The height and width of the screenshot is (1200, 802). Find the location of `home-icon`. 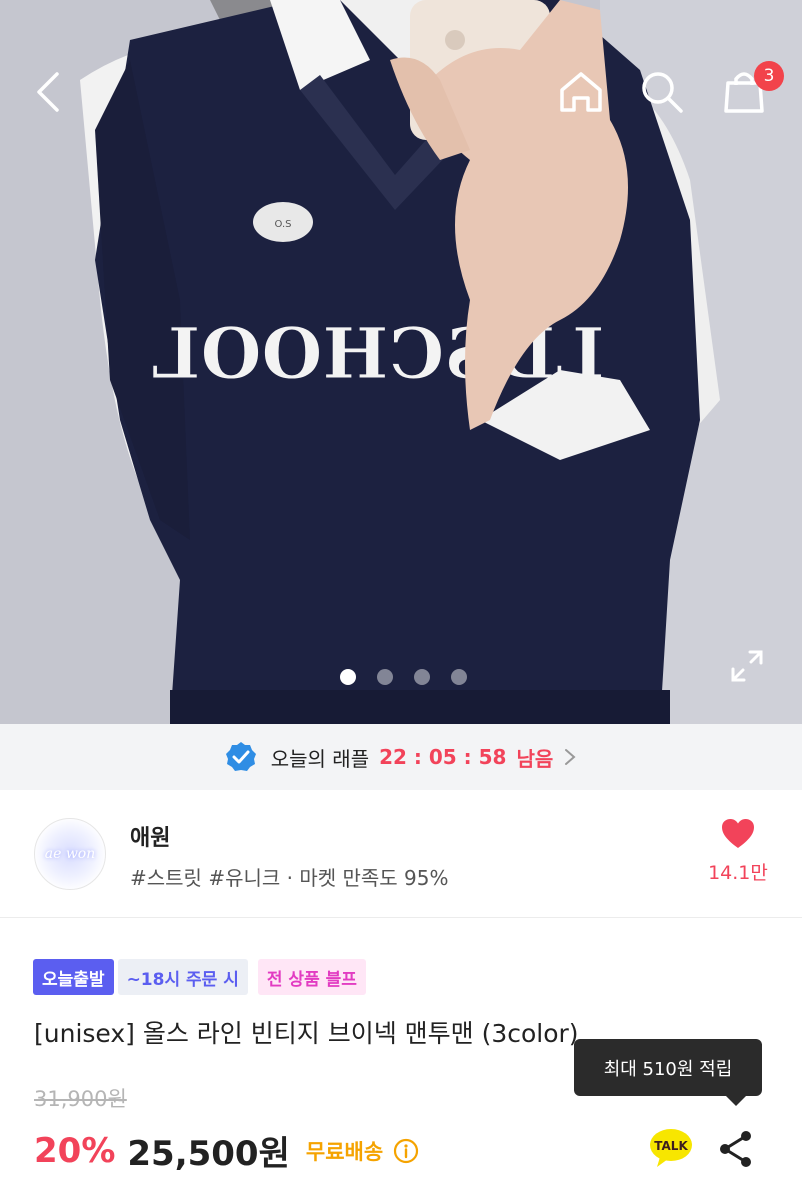

home-icon is located at coordinates (581, 92).